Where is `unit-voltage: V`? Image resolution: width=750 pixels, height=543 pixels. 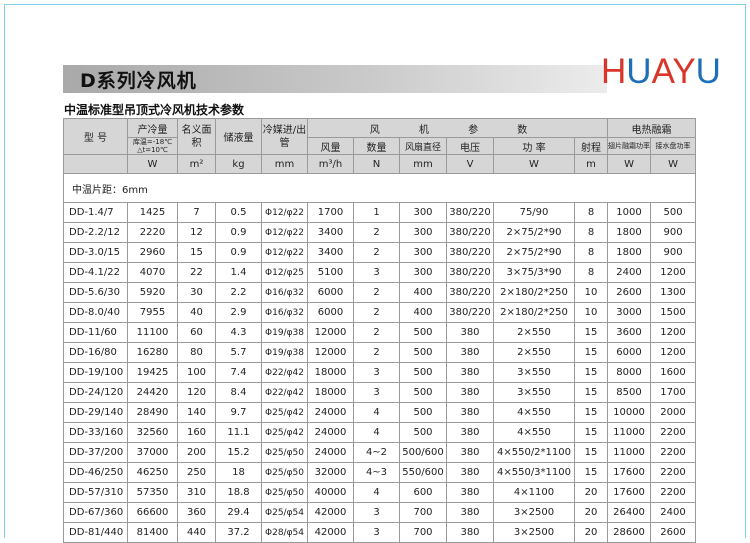 unit-voltage: V is located at coordinates (470, 164).